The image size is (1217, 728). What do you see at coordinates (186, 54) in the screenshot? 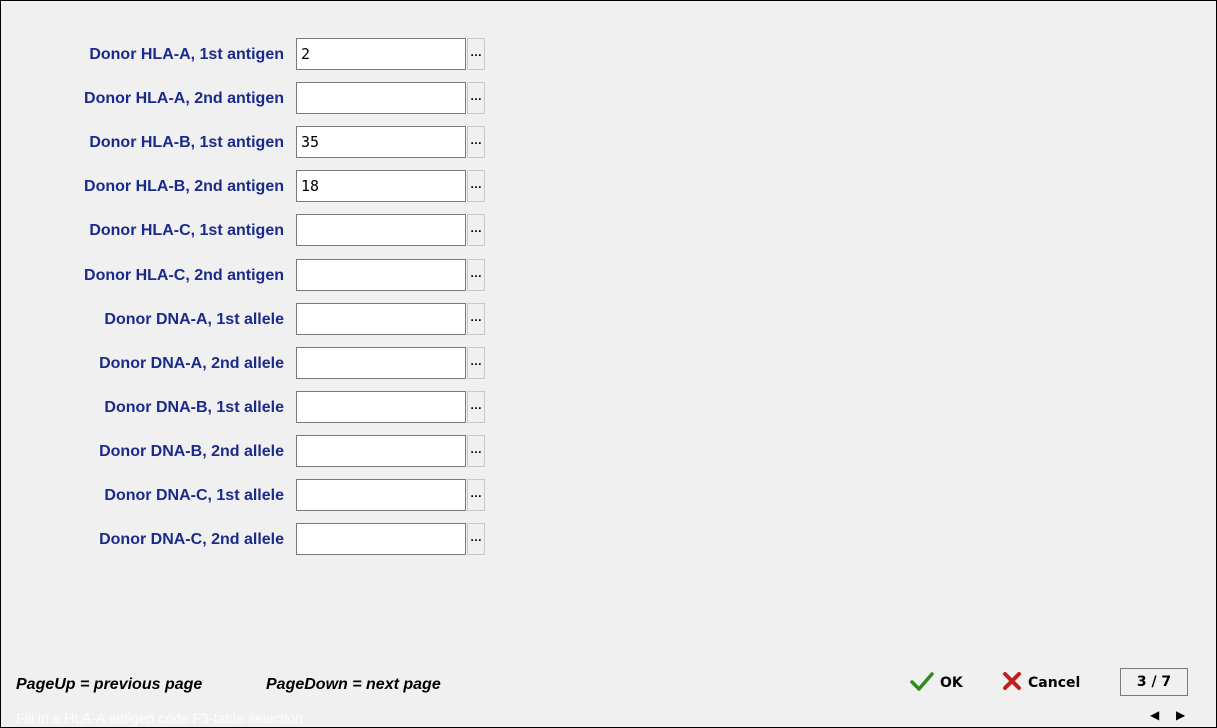
I see `field-label: Donor HLA-A, 1st antigen` at bounding box center [186, 54].